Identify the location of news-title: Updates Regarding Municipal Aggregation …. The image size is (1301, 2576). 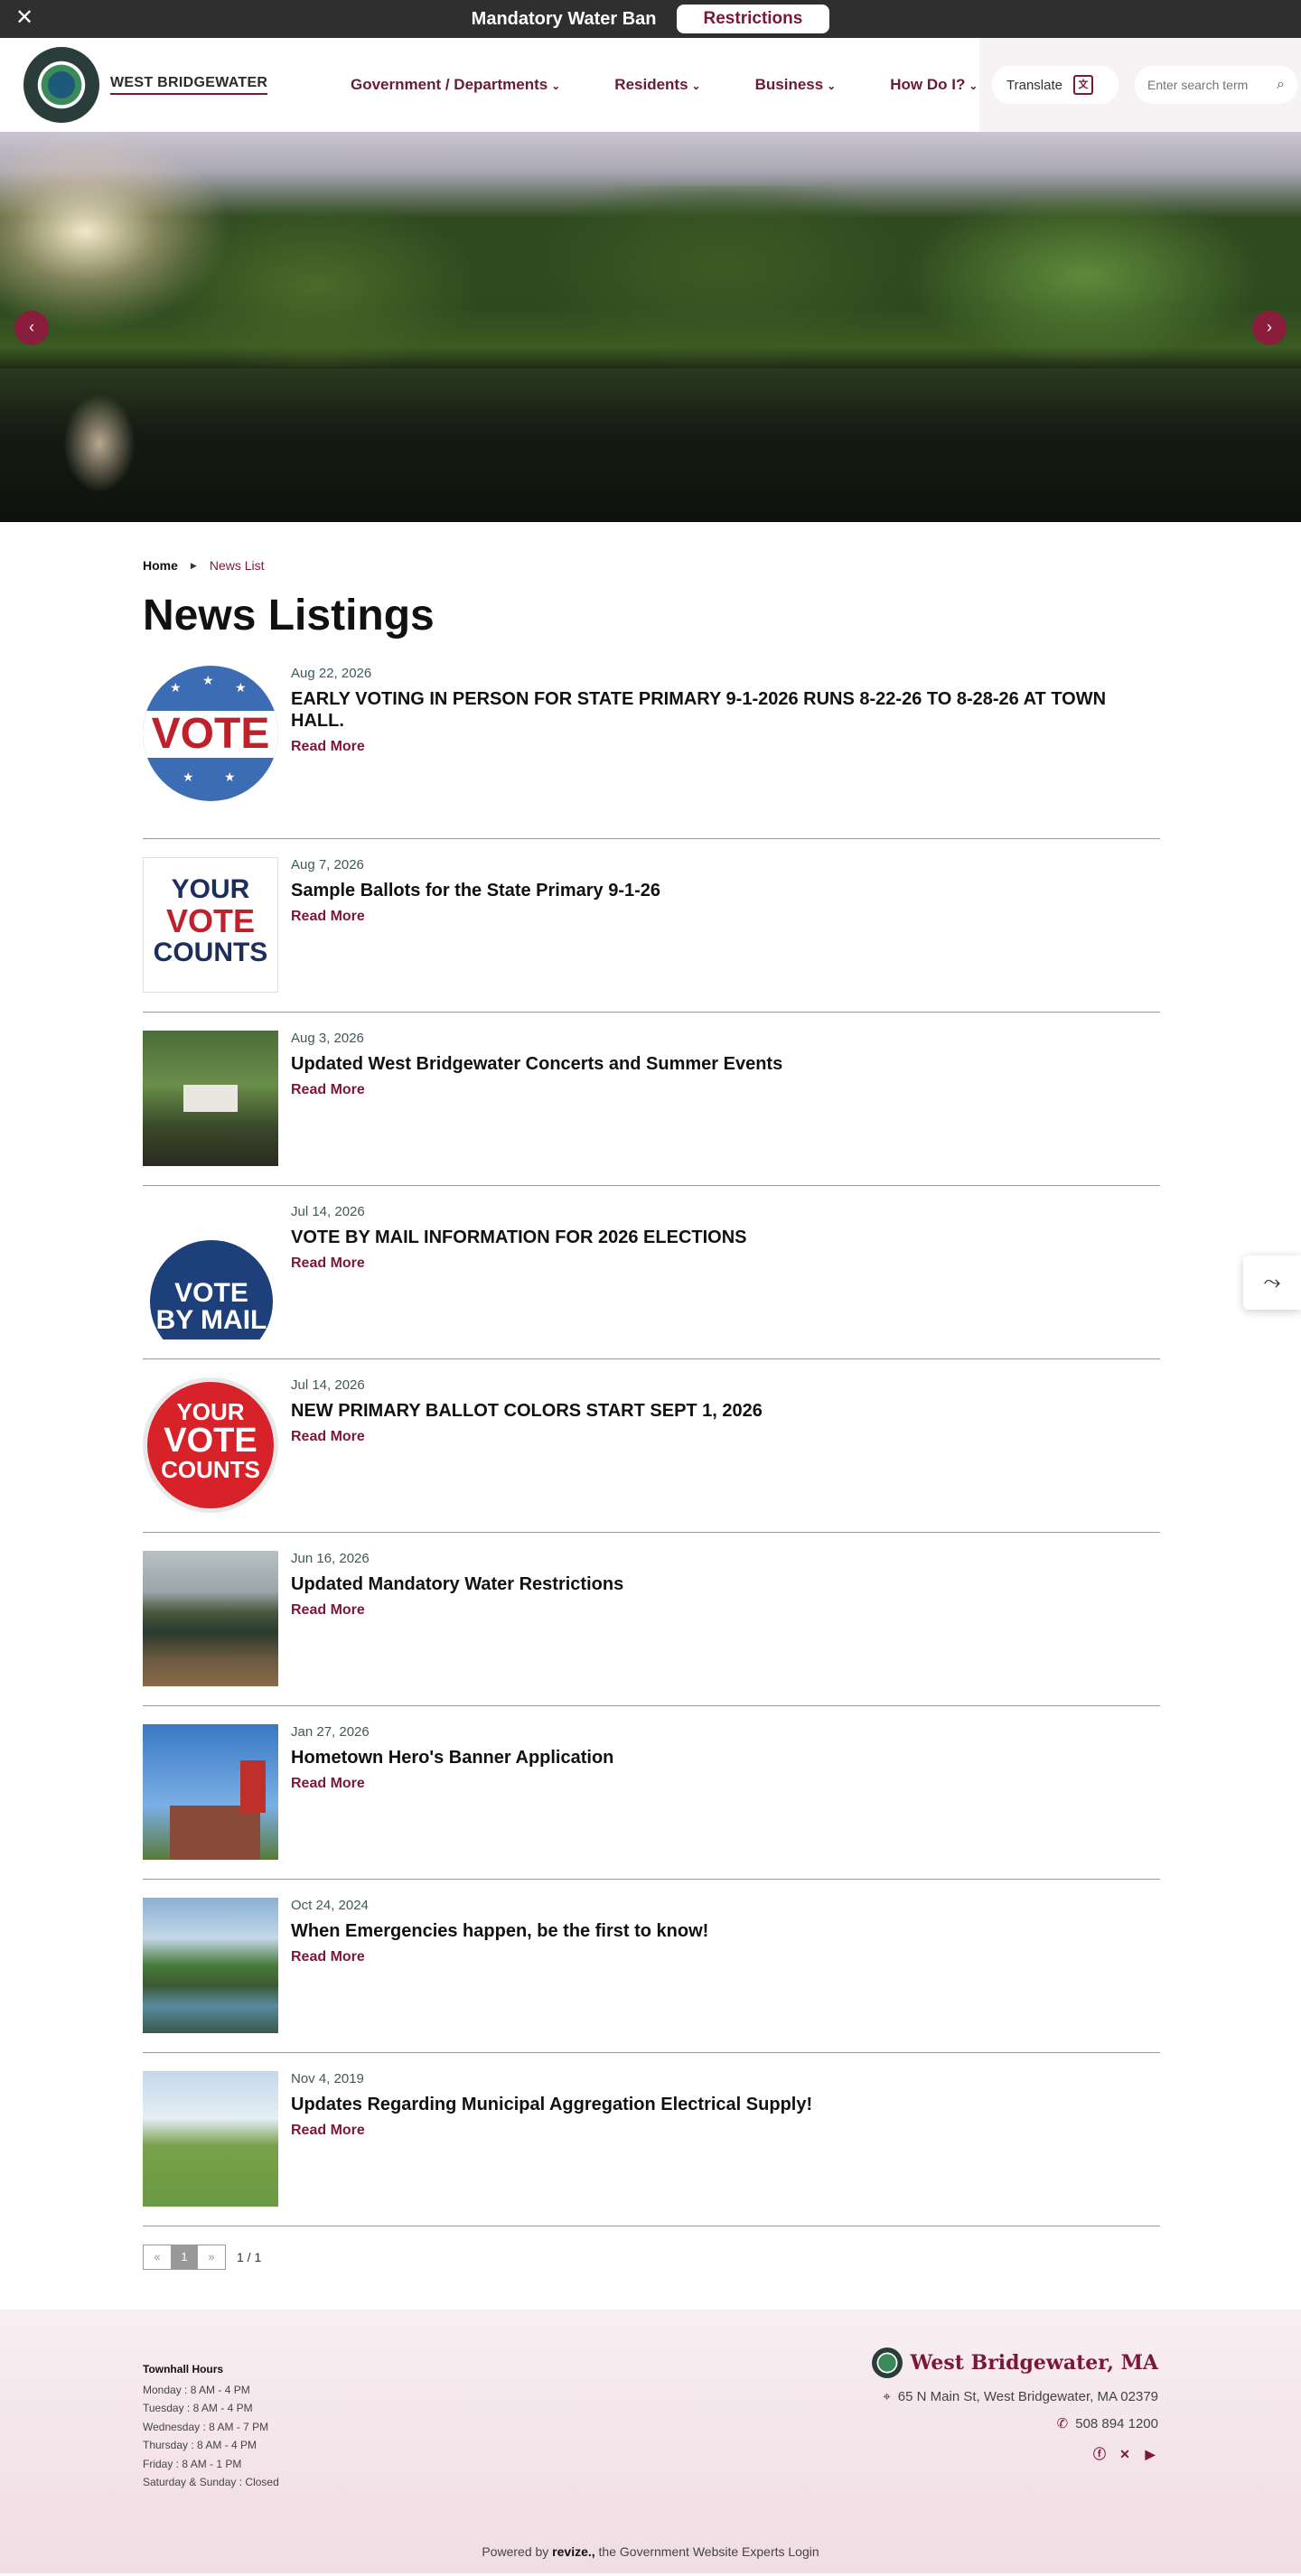
(551, 2104).